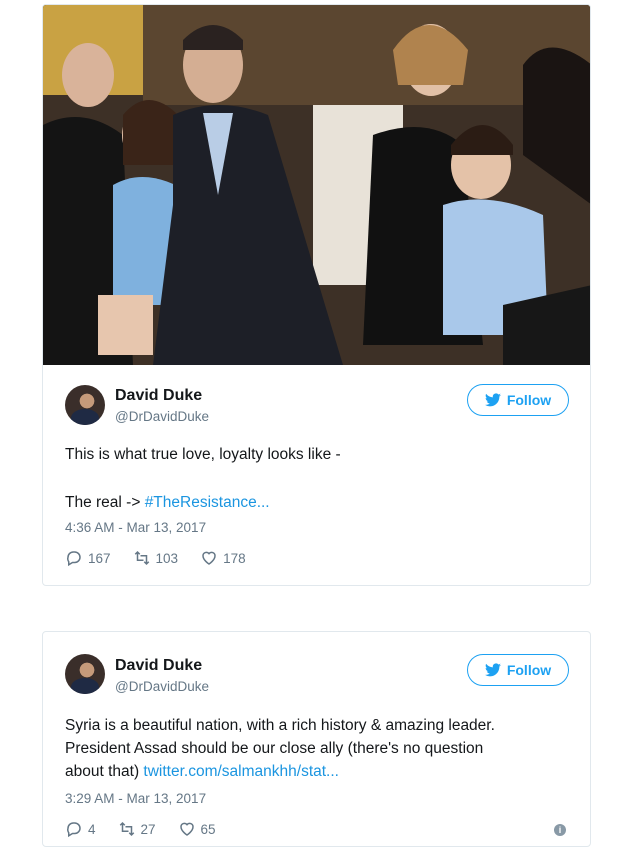  Describe the element at coordinates (92, 829) in the screenshot. I see `reply-count: 4` at that location.